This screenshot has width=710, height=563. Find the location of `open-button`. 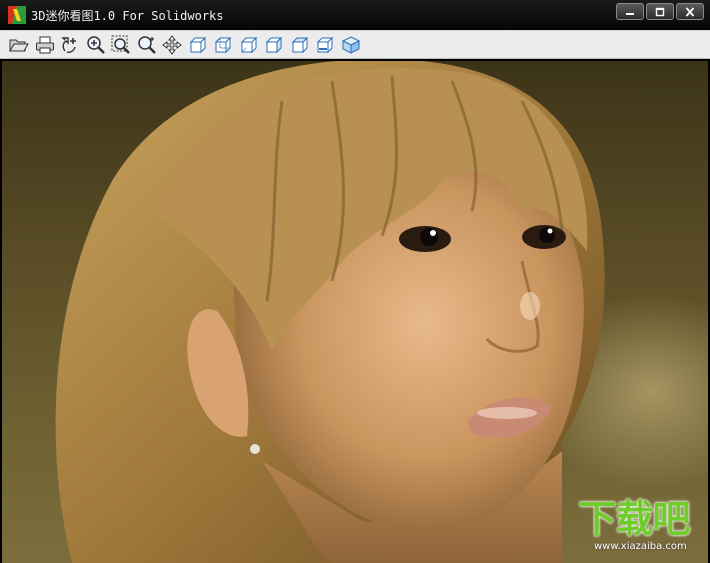

open-button is located at coordinates (19, 45).